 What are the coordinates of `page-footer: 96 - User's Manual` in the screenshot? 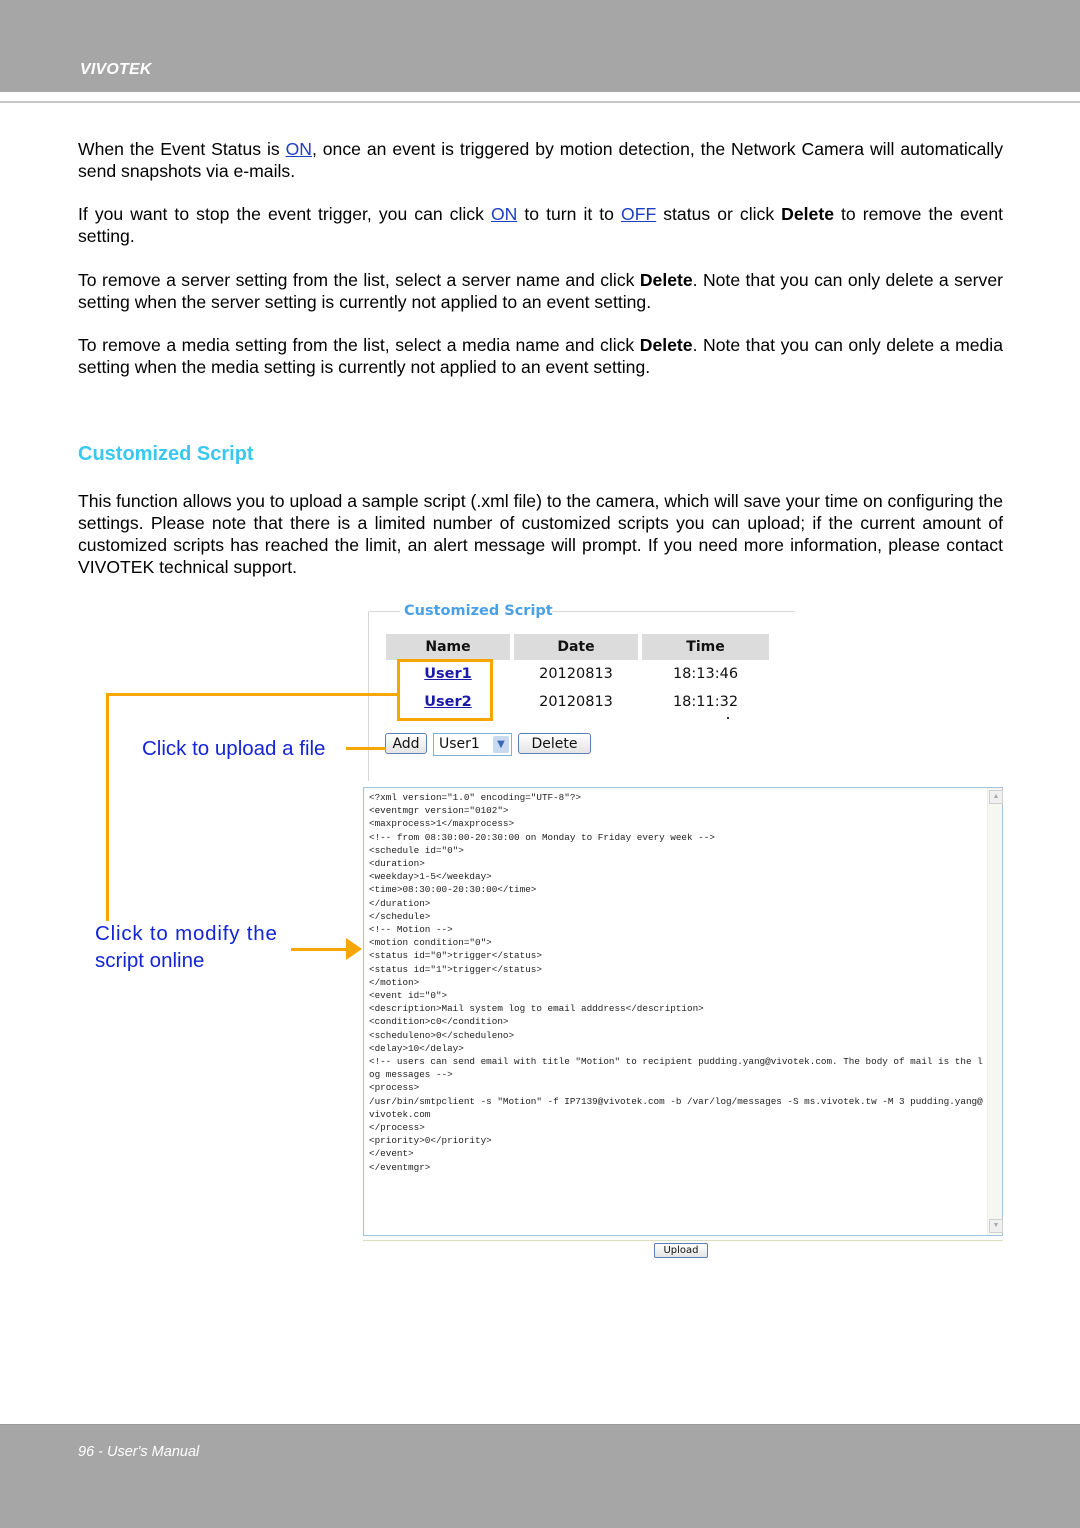 It's located at (540, 1476).